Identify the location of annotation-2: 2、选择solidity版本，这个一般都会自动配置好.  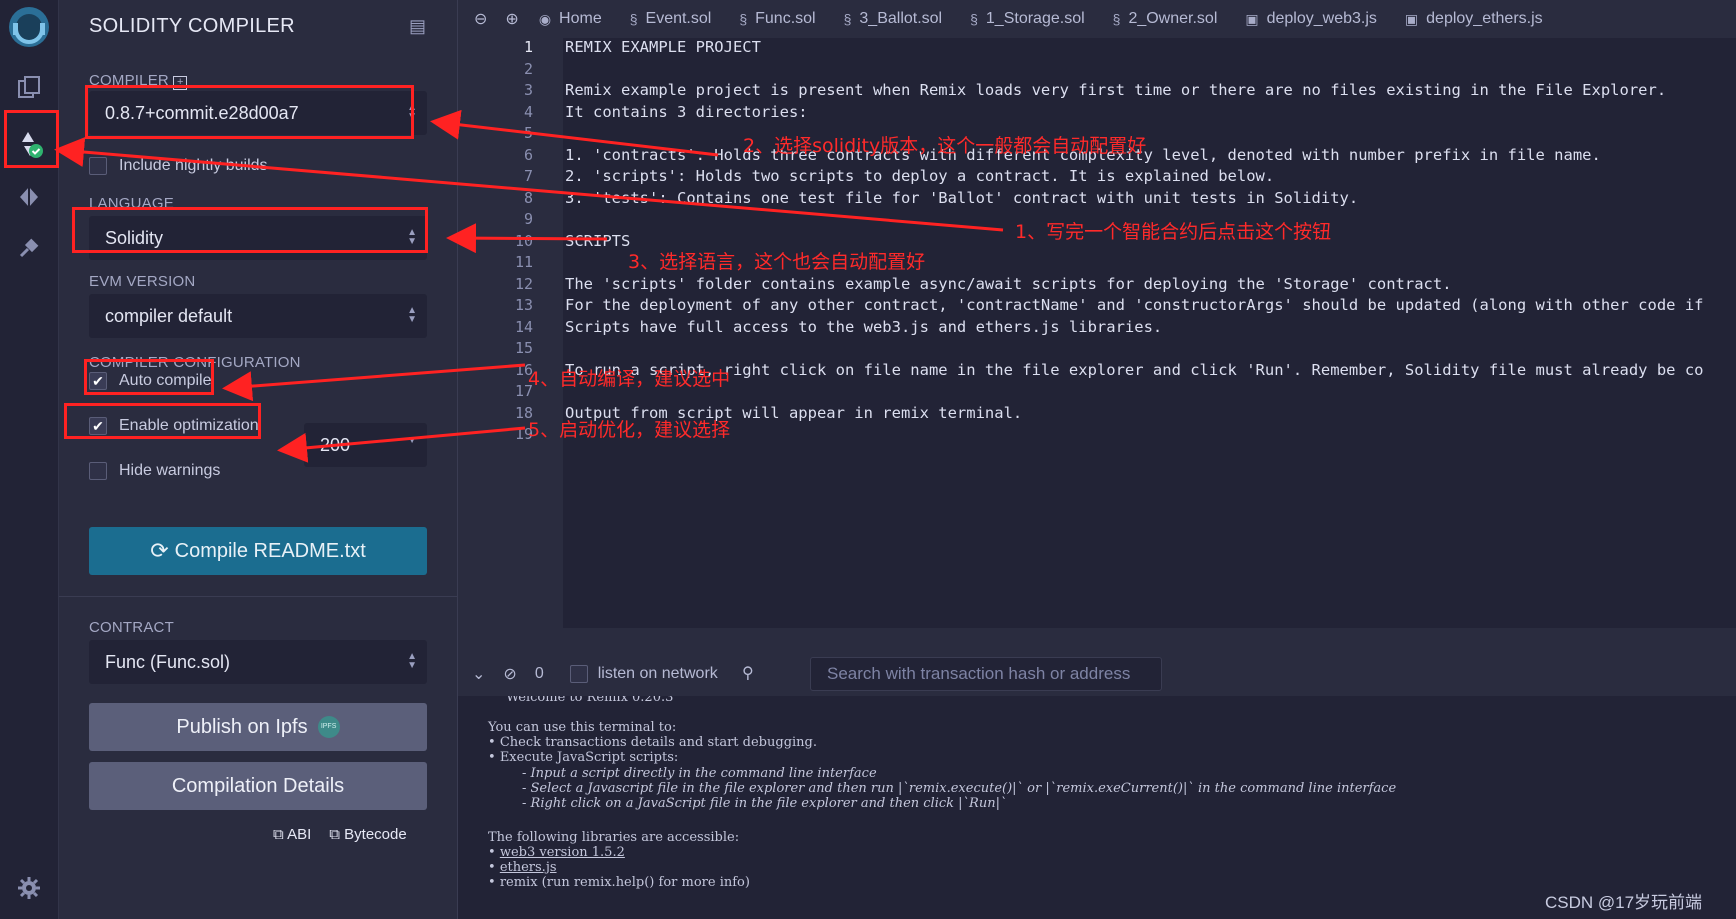
(945, 146).